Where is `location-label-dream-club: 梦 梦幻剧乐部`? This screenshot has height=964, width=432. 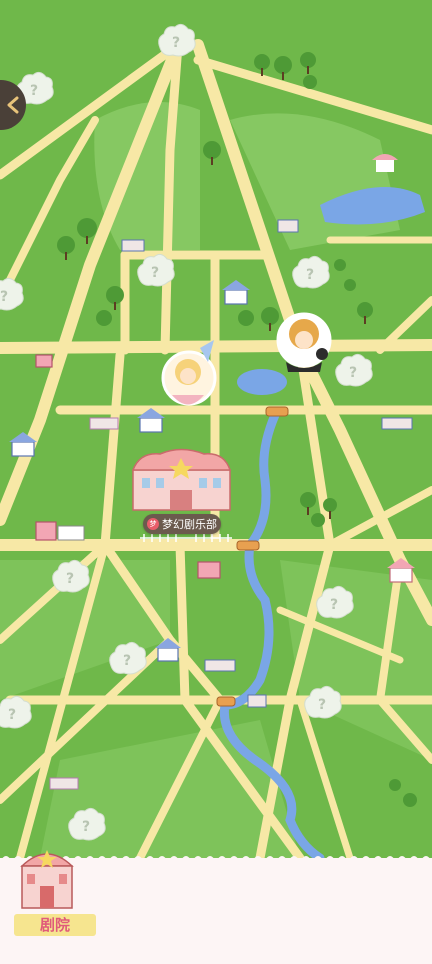 location-label-dream-club: 梦 梦幻剧乐部 is located at coordinates (182, 524).